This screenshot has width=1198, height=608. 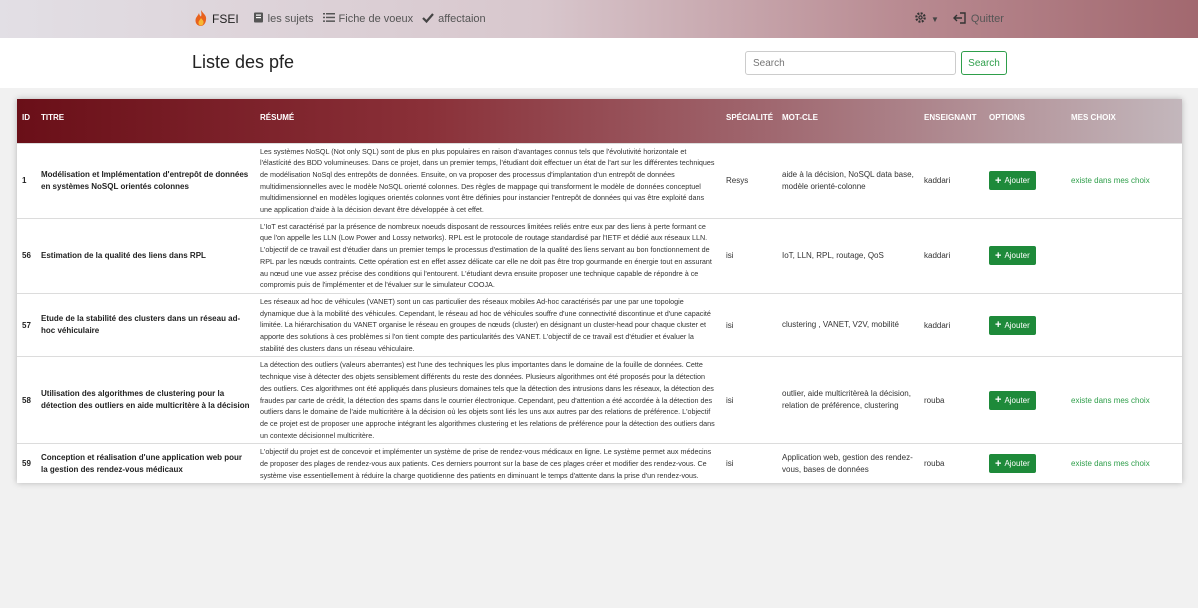 What do you see at coordinates (225, 19) in the screenshot?
I see `brand-label: FSEI` at bounding box center [225, 19].